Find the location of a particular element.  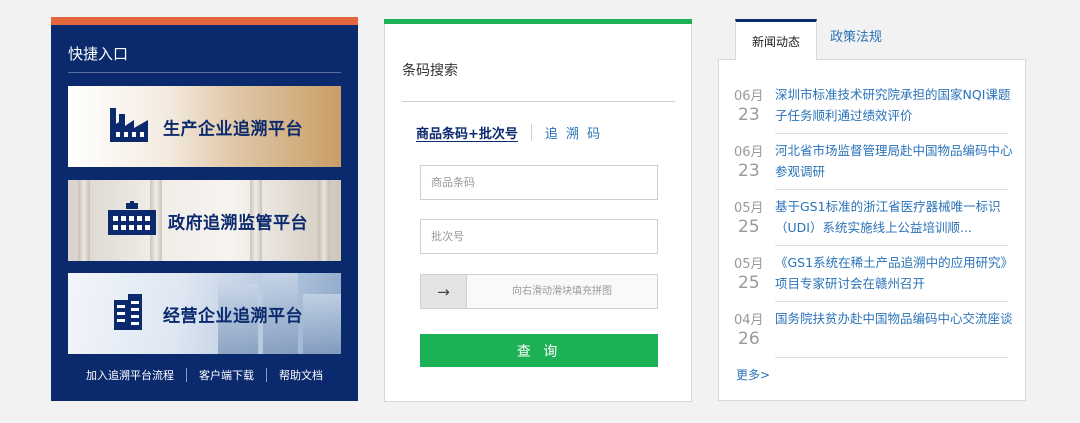

join-process-link: 加入追溯平台流程 is located at coordinates (130, 375).